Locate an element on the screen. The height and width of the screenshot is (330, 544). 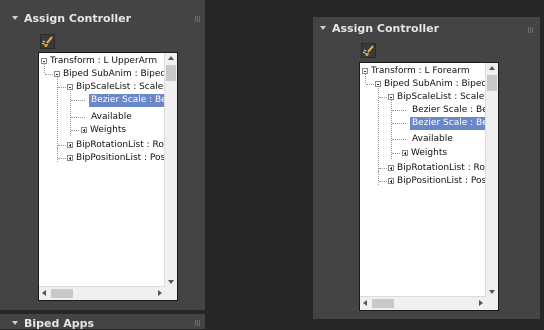
biped-apps-panel: Biped Apps is located at coordinates (102, 322).